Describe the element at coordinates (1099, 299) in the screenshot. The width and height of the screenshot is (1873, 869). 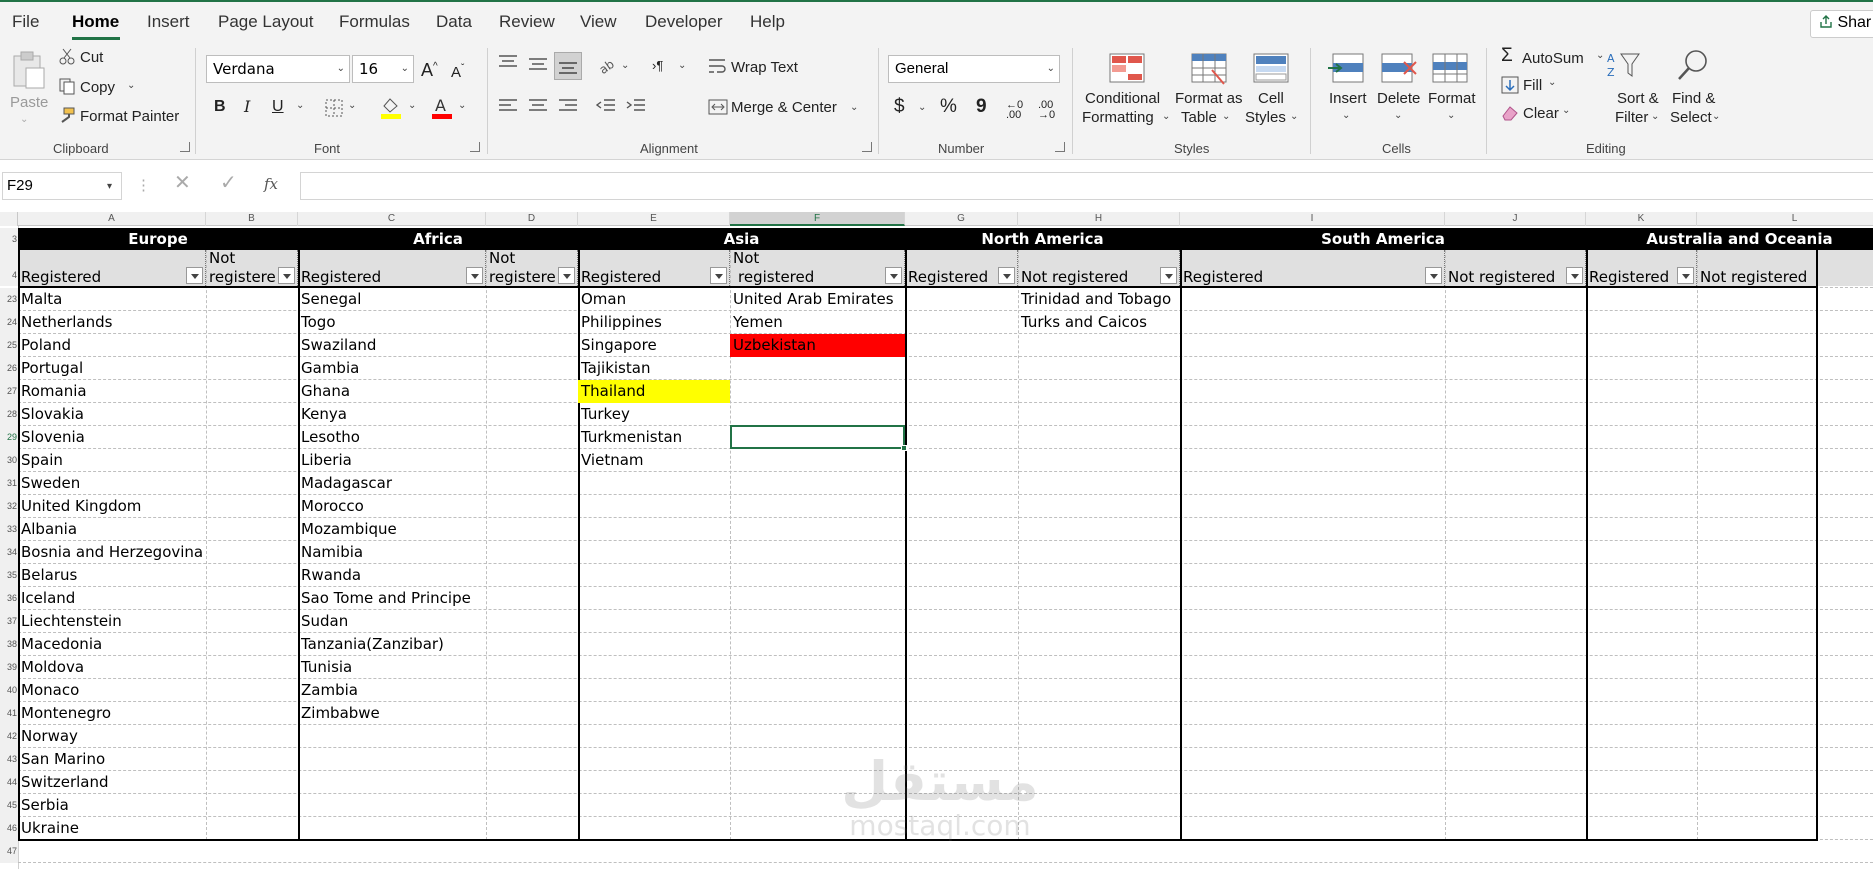
I see `north-america-not-registered-cell: Trinidad and Tobago` at that location.